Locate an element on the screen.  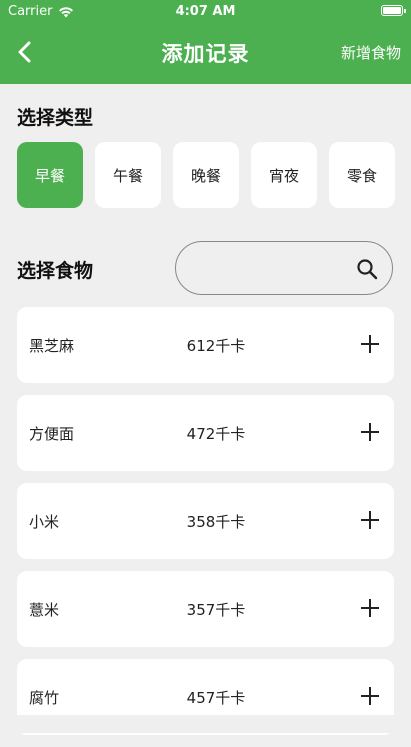
food-list-item: 小米 358千卡 is located at coordinates (205, 521).